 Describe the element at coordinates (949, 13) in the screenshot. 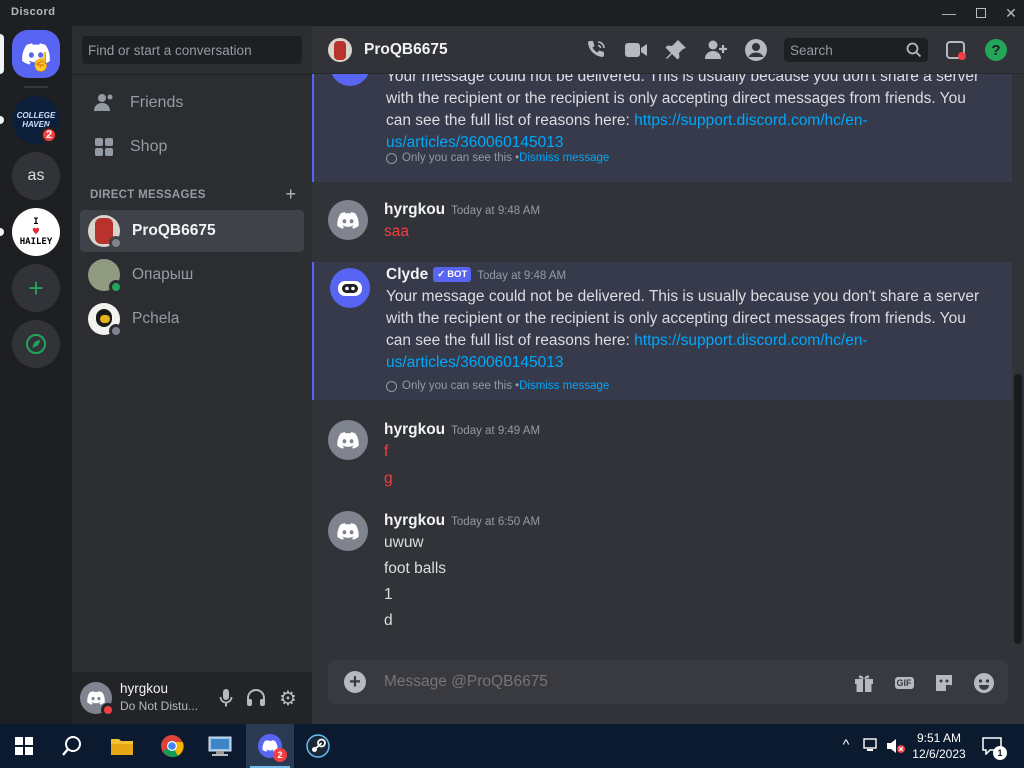

I see `minimize-button: —` at that location.